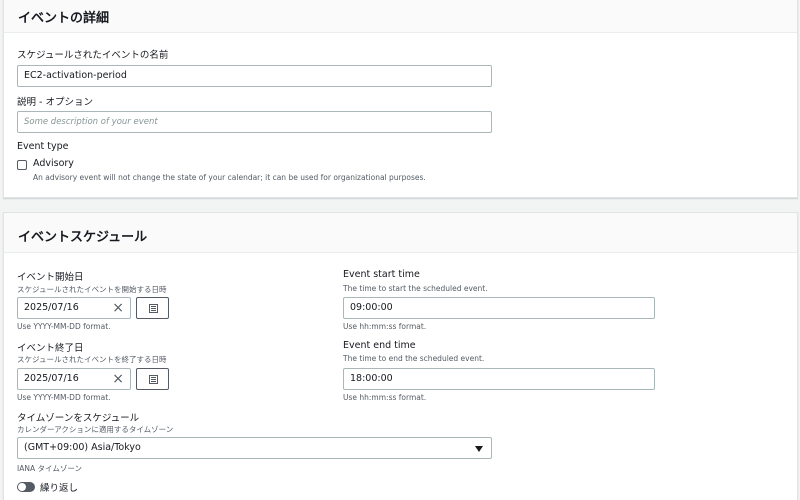  Describe the element at coordinates (55, 102) in the screenshot. I see `description-label: 説明 - オプション` at that location.